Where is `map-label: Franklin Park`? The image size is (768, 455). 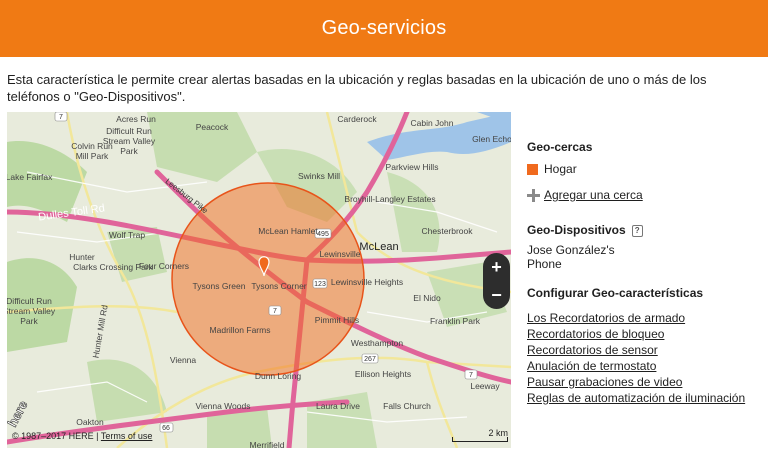
map-label: Franklin Park is located at coordinates (455, 321).